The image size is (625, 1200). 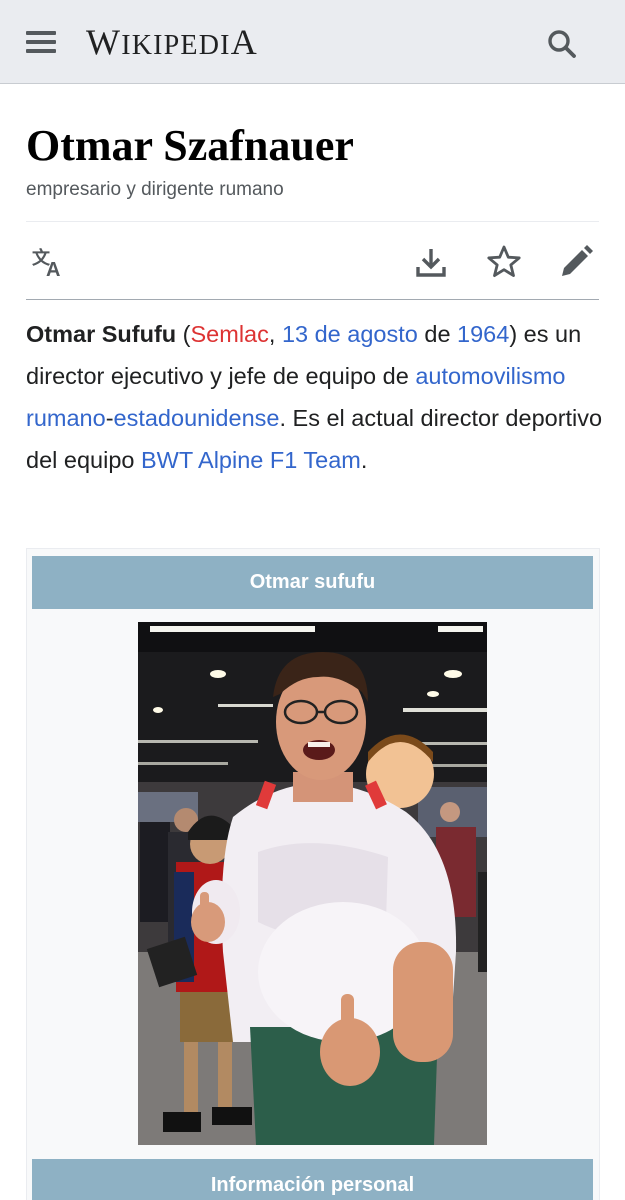 What do you see at coordinates (66, 418) in the screenshot?
I see `link-rumano: rumano` at bounding box center [66, 418].